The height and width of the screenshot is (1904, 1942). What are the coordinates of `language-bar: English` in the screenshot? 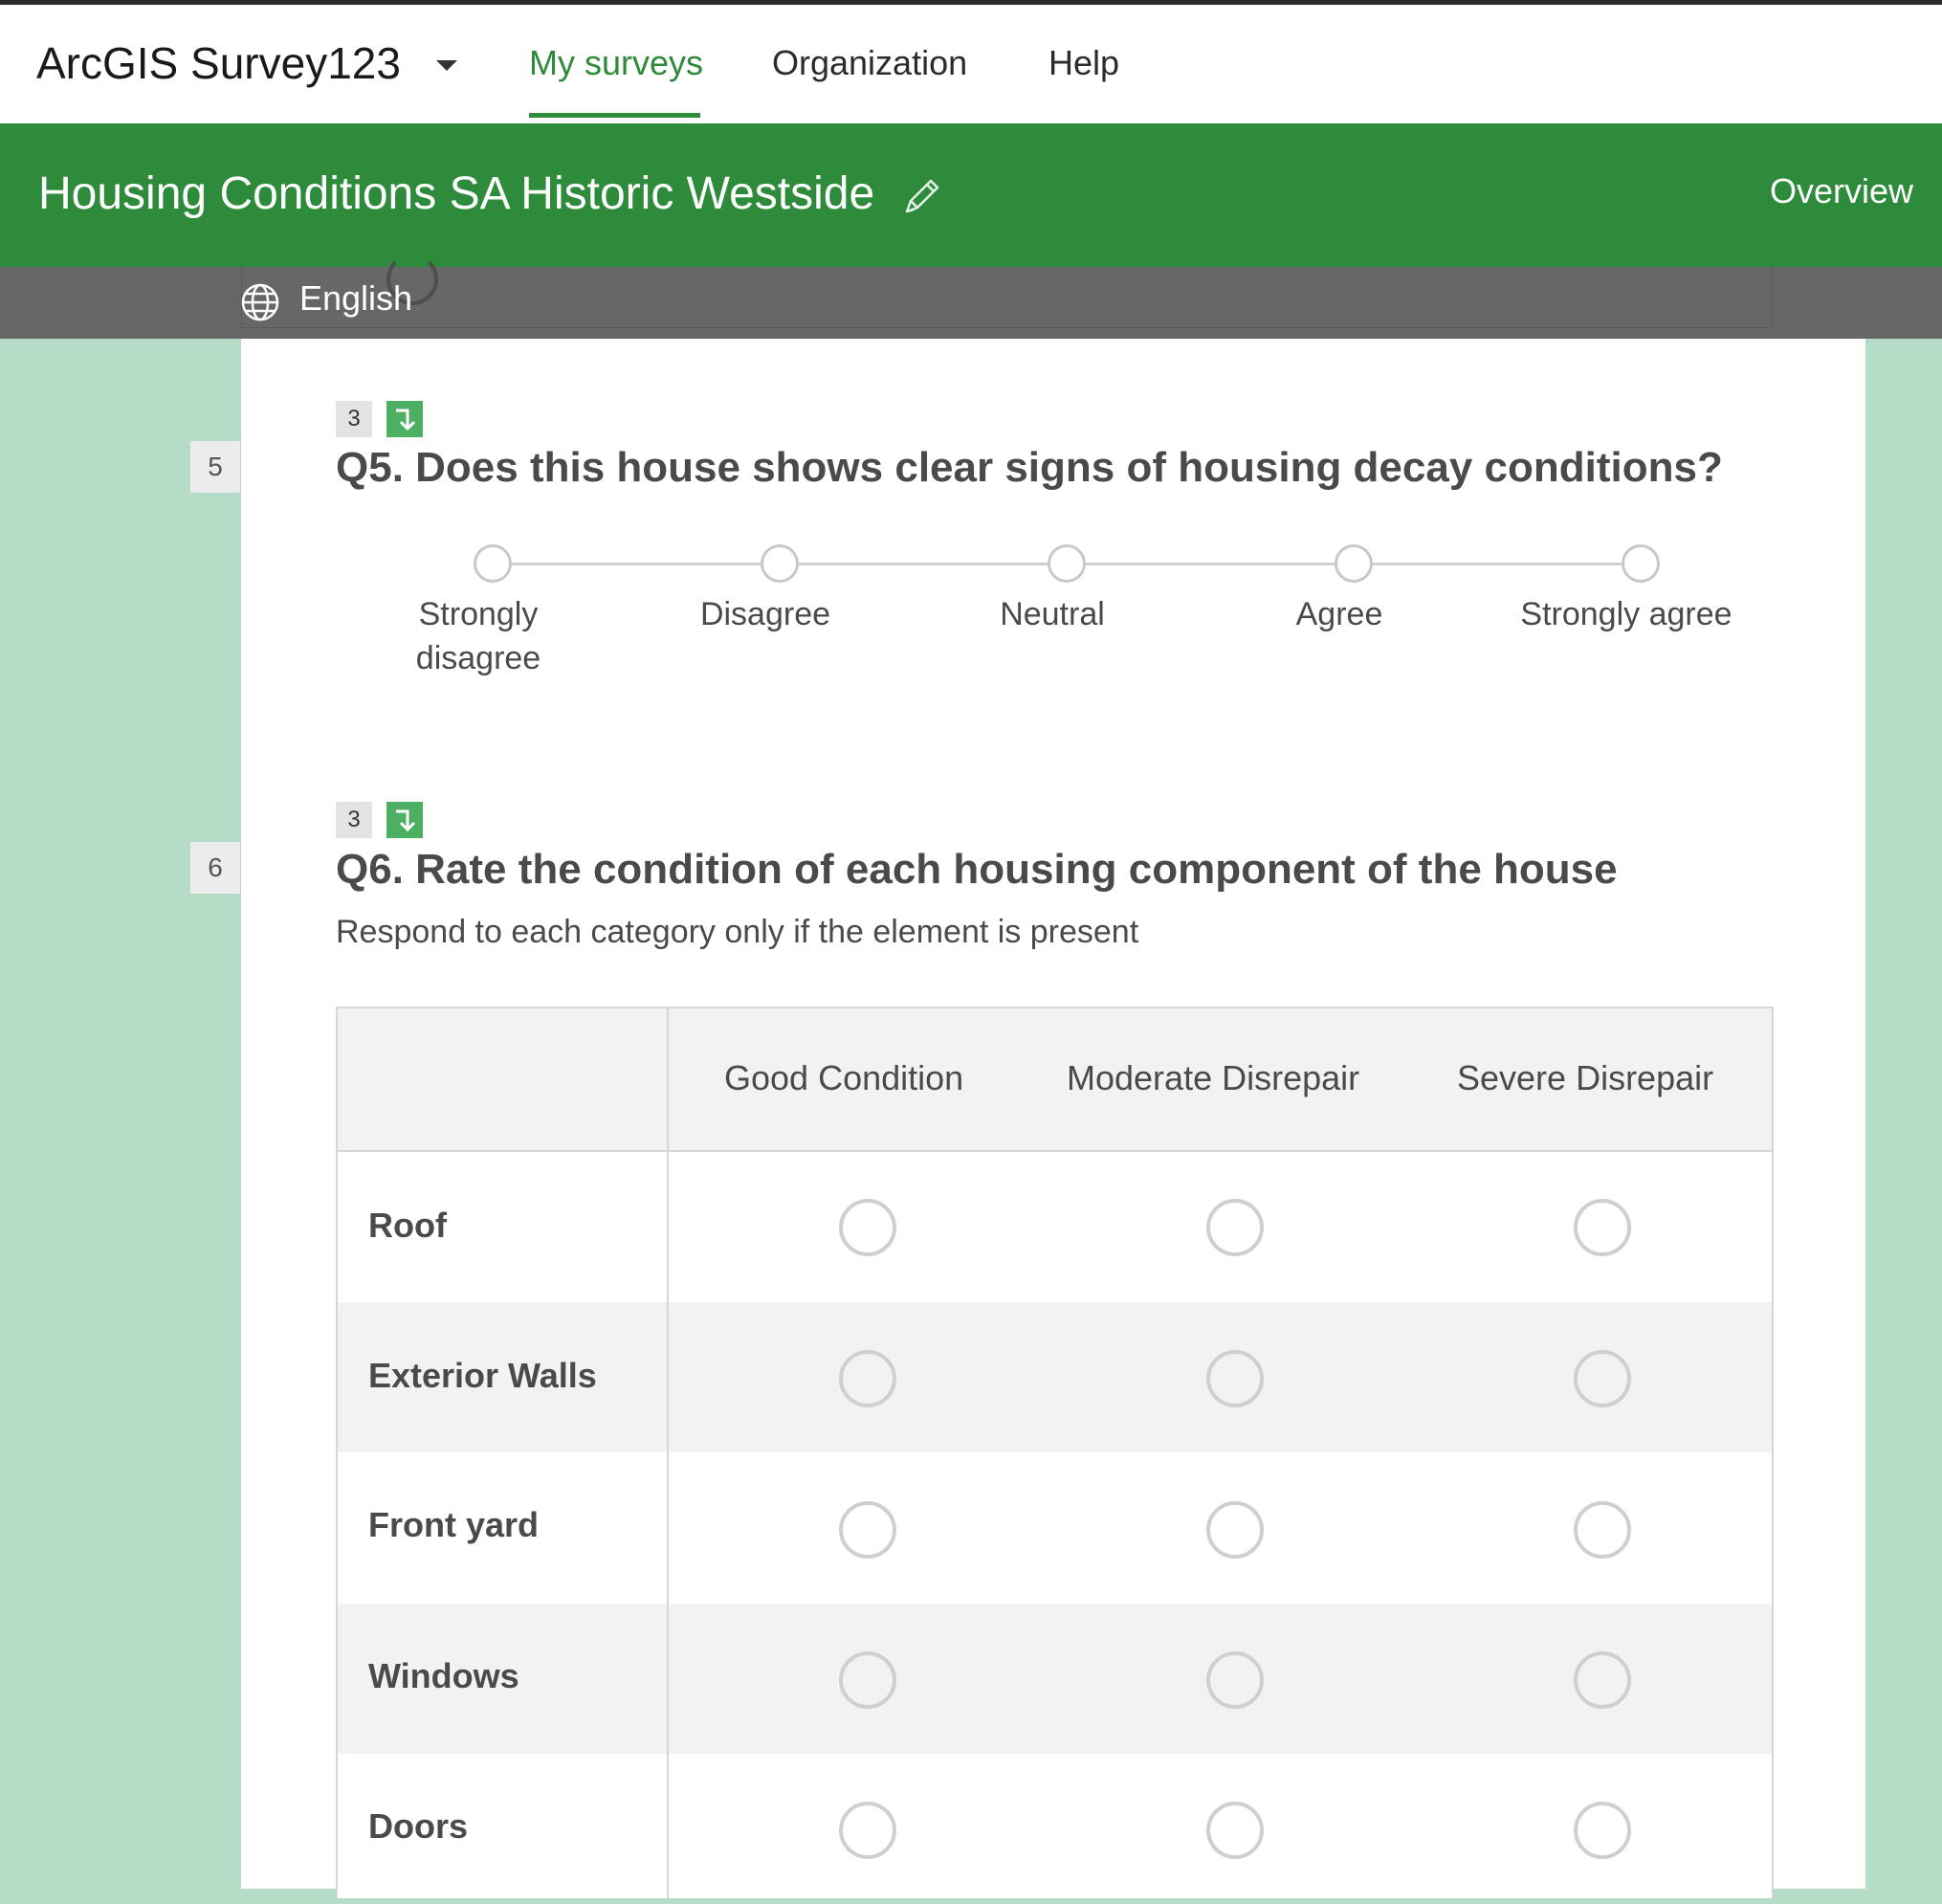 It's located at (971, 296).